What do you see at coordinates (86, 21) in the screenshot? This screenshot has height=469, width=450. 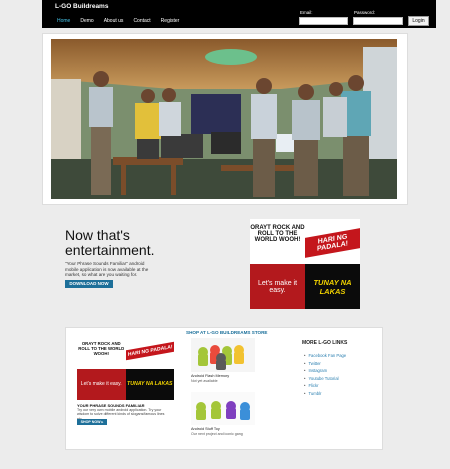 I see `nav-demo: Demo` at bounding box center [86, 21].